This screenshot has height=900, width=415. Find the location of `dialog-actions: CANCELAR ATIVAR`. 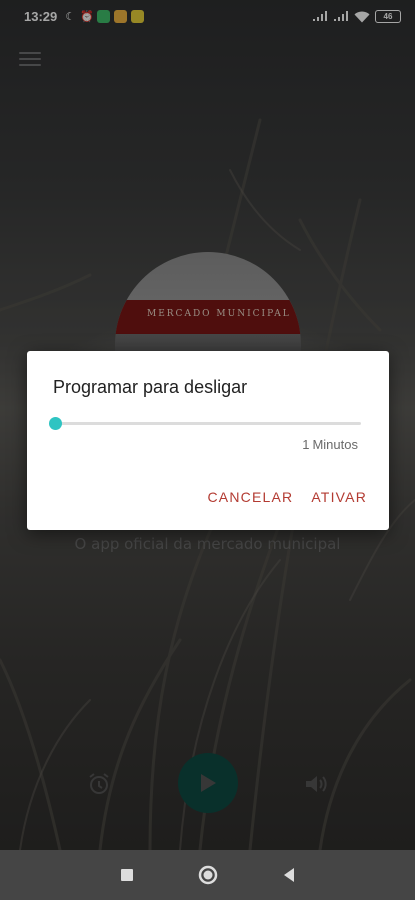

dialog-actions: CANCELAR ATIVAR is located at coordinates (287, 497).